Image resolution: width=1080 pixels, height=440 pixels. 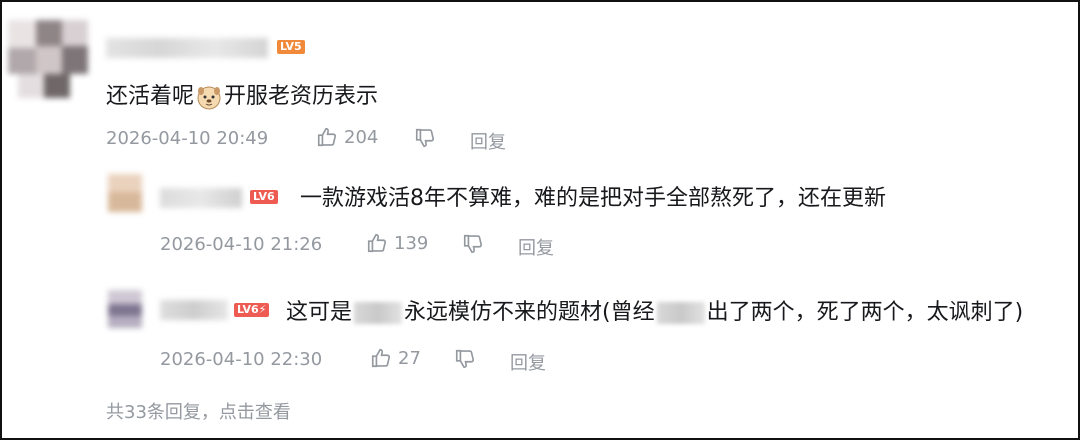 I want to click on reply-content: 一款游戏活8年不算难，难的是把对手全部熬死了，还在更新, so click(x=593, y=198).